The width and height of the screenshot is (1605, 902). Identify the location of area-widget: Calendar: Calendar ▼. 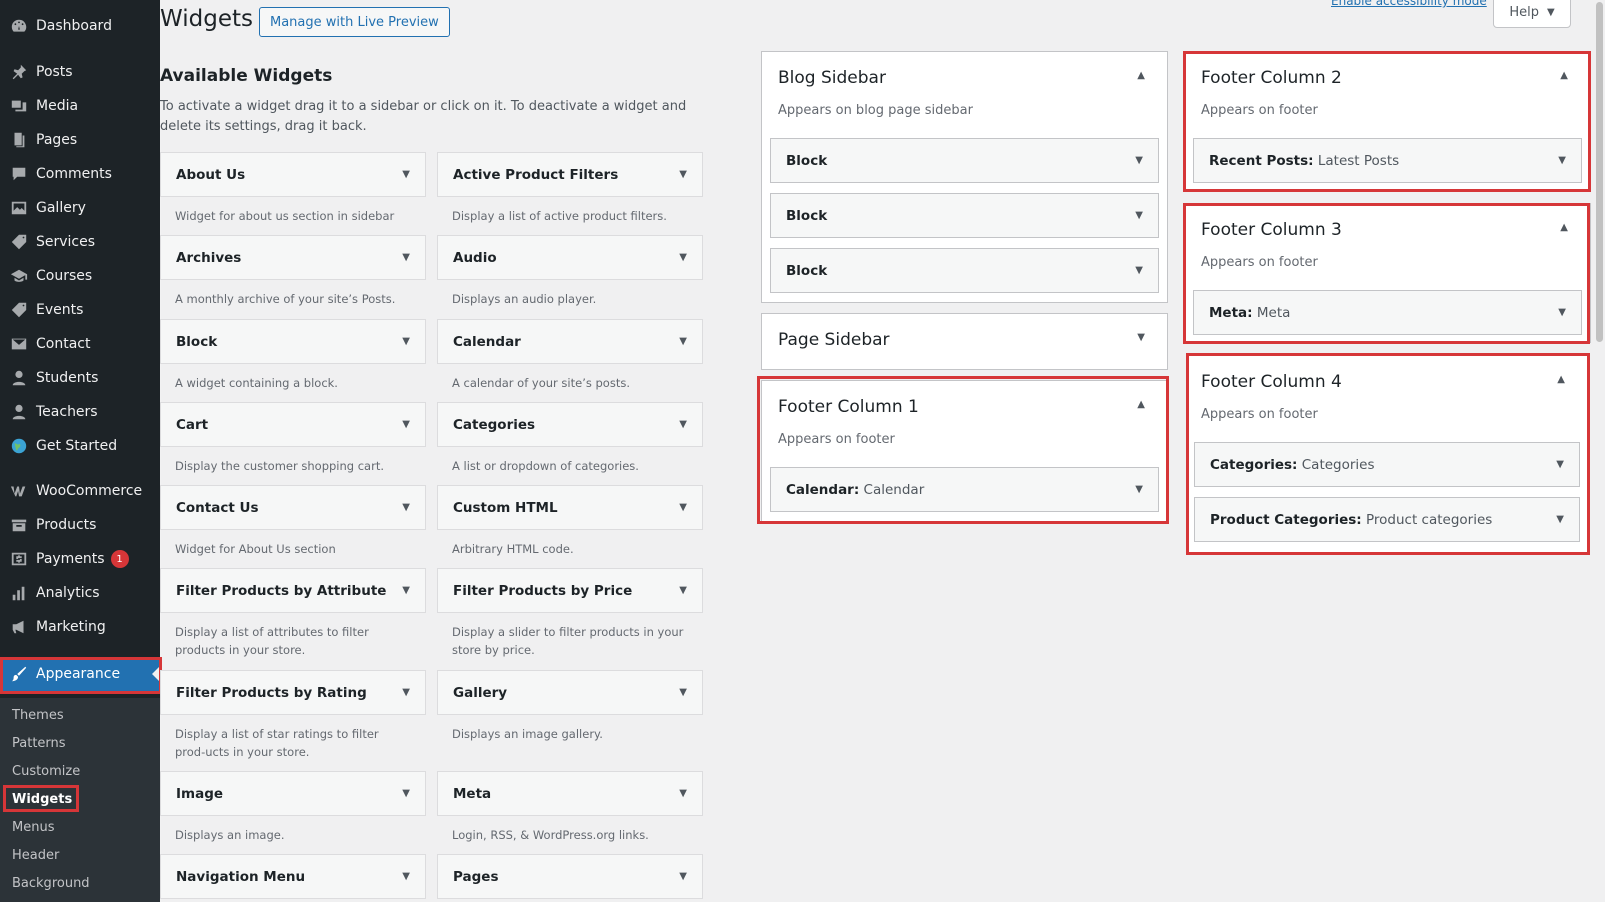
(964, 489).